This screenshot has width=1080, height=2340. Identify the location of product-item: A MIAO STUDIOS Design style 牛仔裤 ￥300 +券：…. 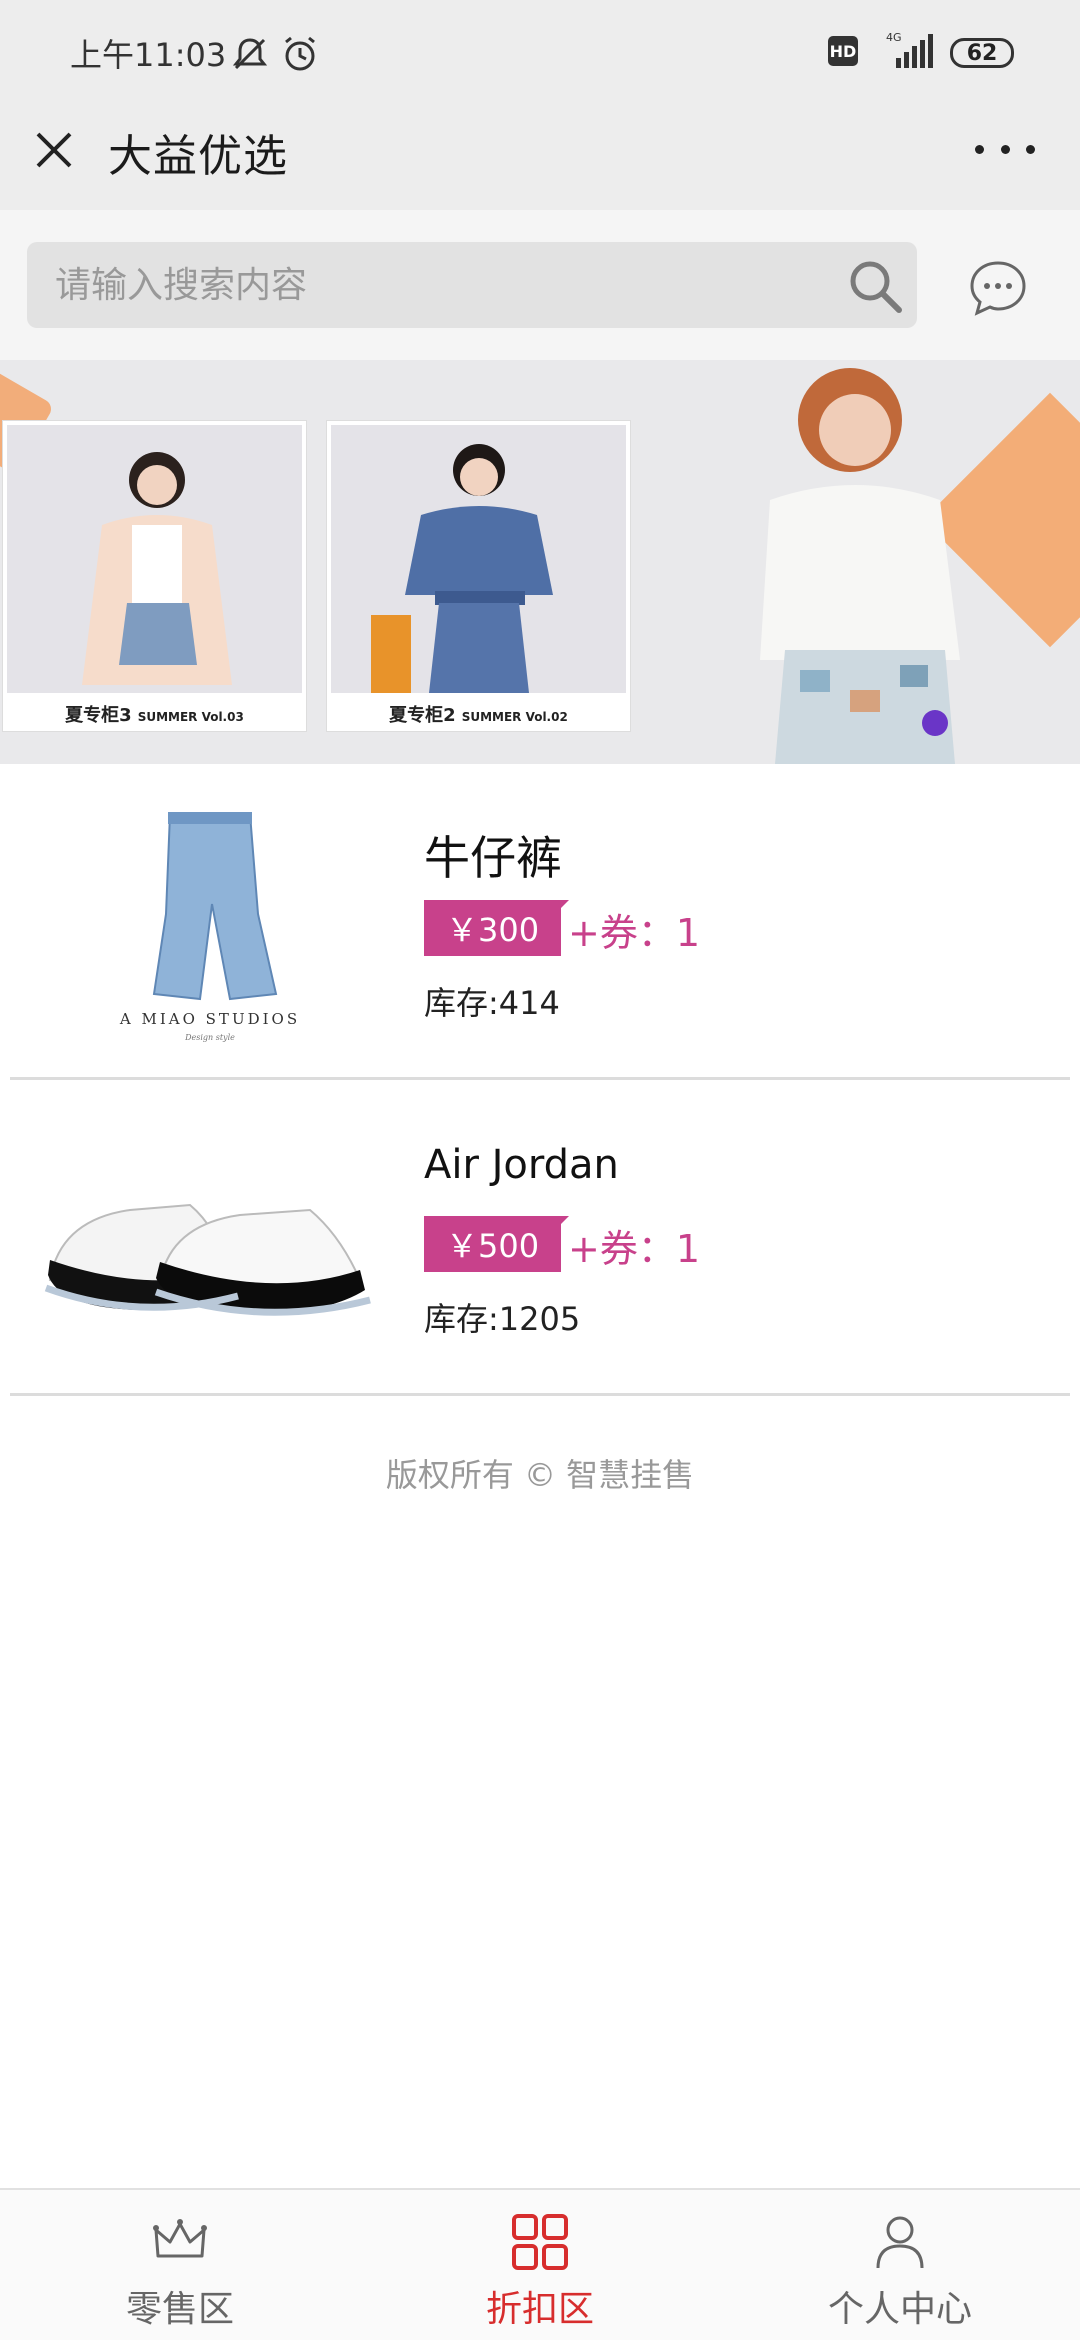
(540, 922).